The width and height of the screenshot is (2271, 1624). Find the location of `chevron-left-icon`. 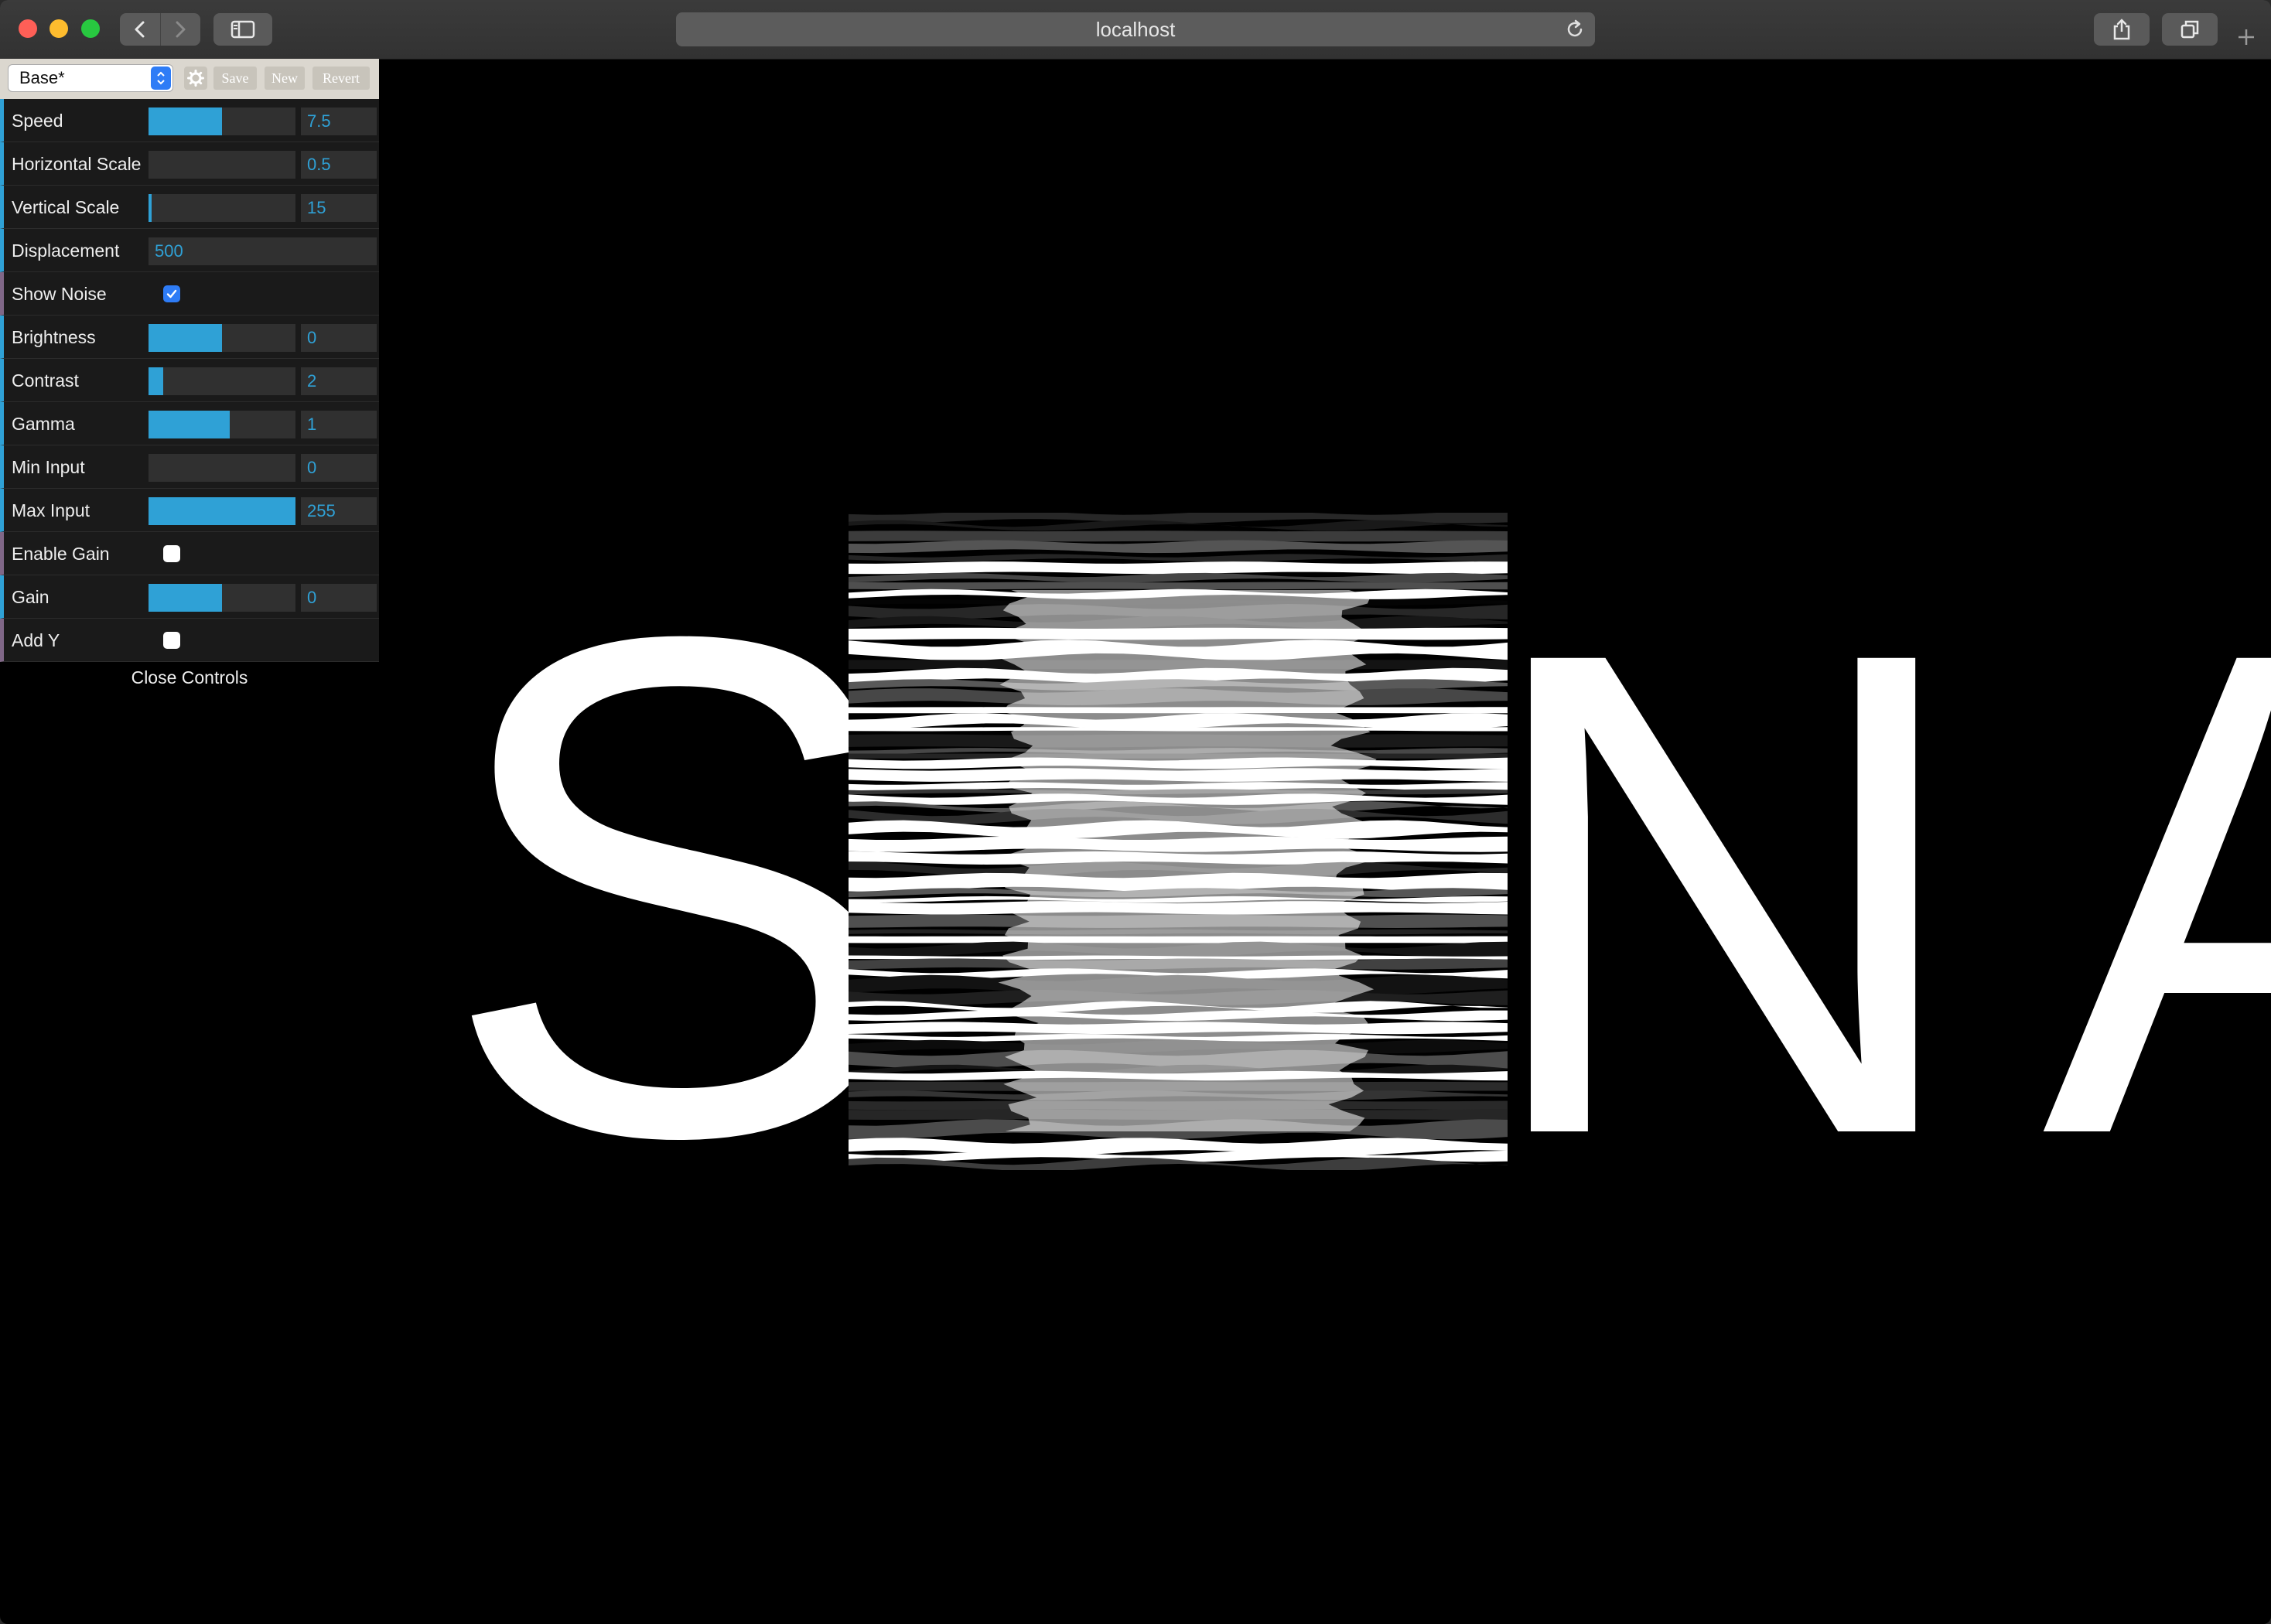

chevron-left-icon is located at coordinates (140, 29).